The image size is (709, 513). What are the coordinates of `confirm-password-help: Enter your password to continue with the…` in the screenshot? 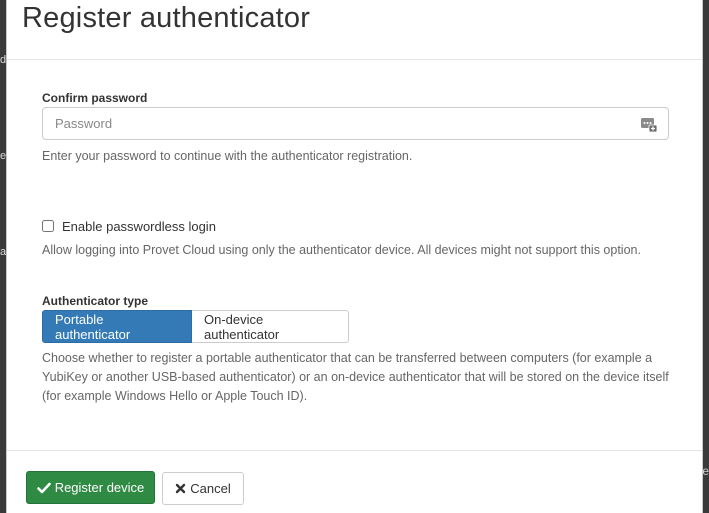 It's located at (227, 156).